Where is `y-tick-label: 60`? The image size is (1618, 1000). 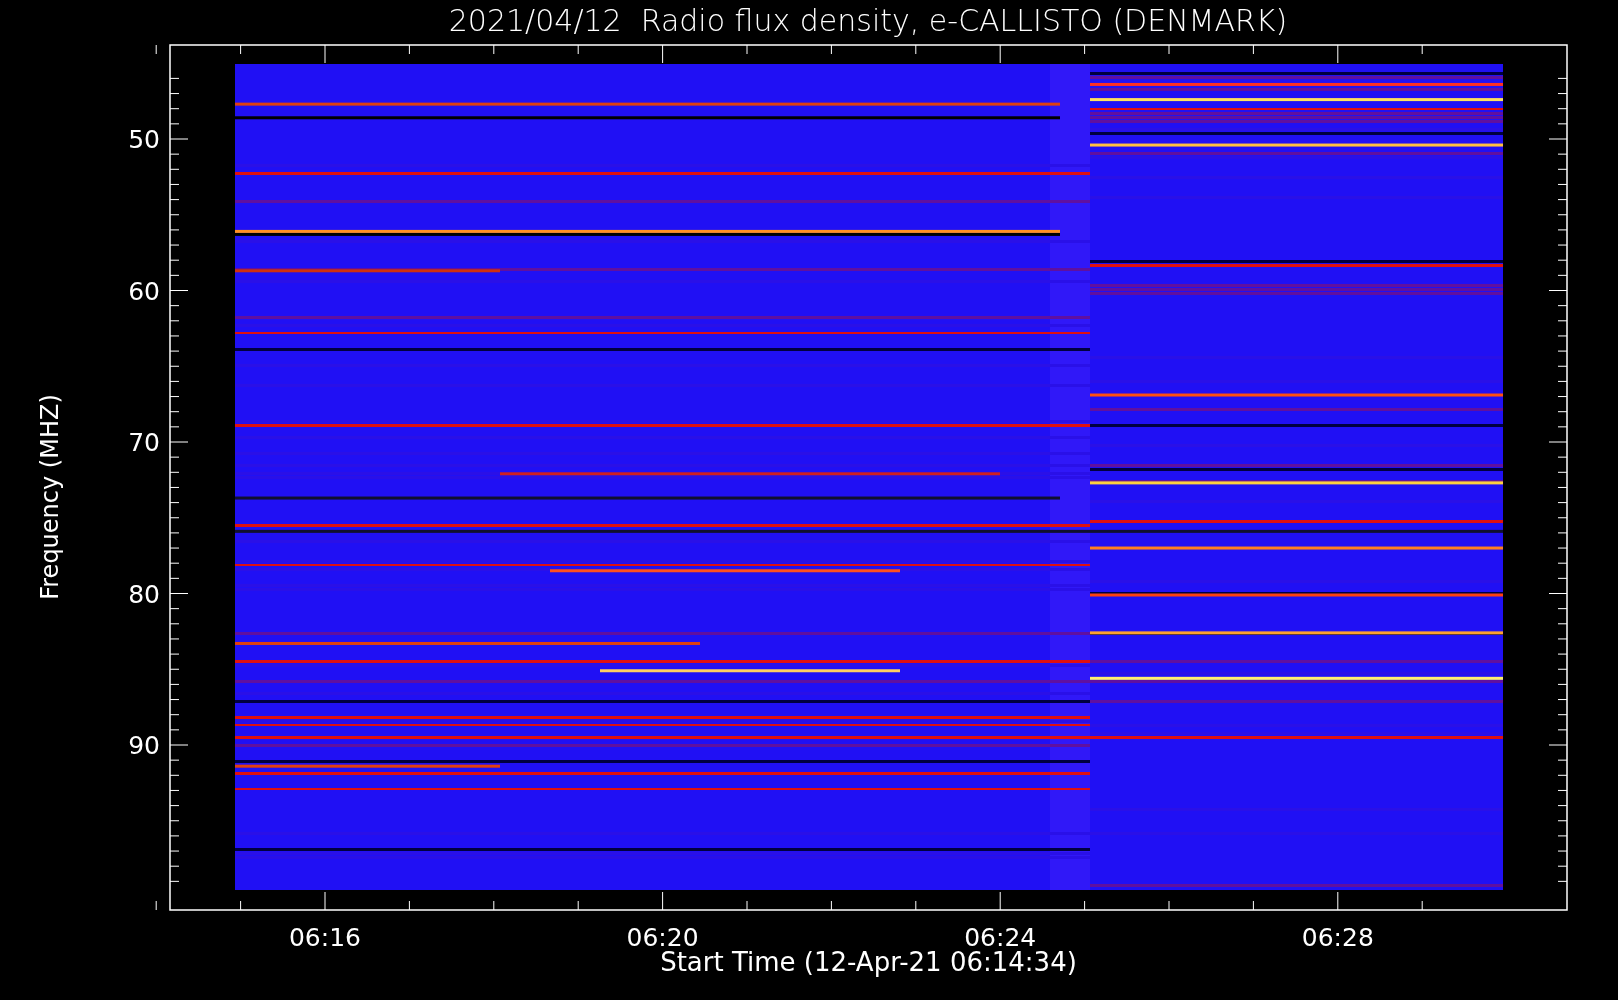
y-tick-label: 60 is located at coordinates (144, 291).